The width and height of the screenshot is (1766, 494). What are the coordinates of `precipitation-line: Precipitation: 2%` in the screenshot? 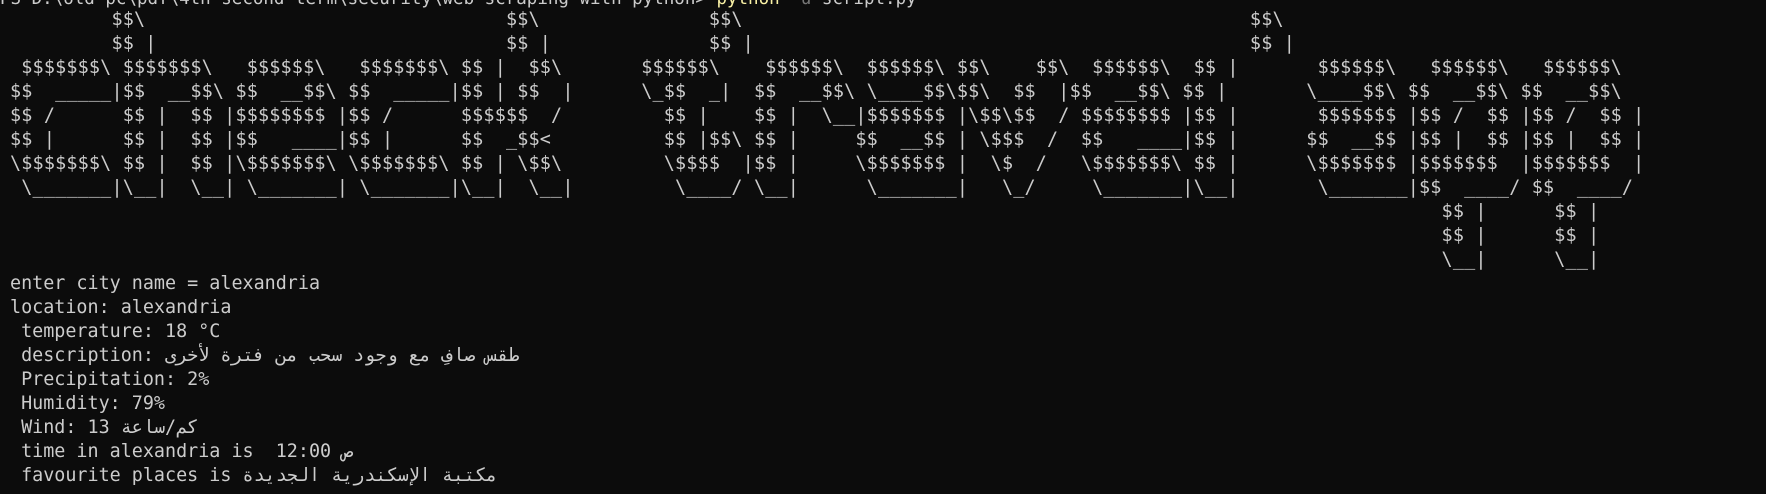 It's located at (110, 379).